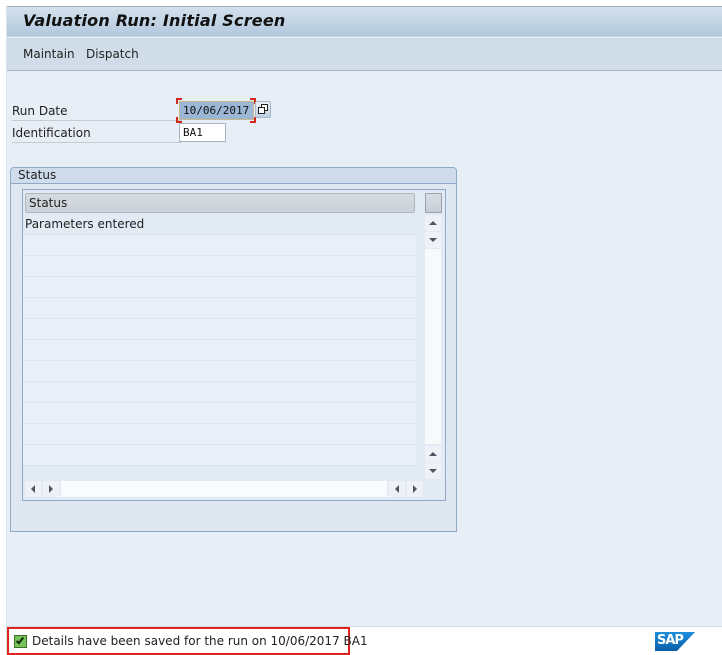 The image size is (722, 655). I want to click on identification-label: Identification, so click(97, 133).